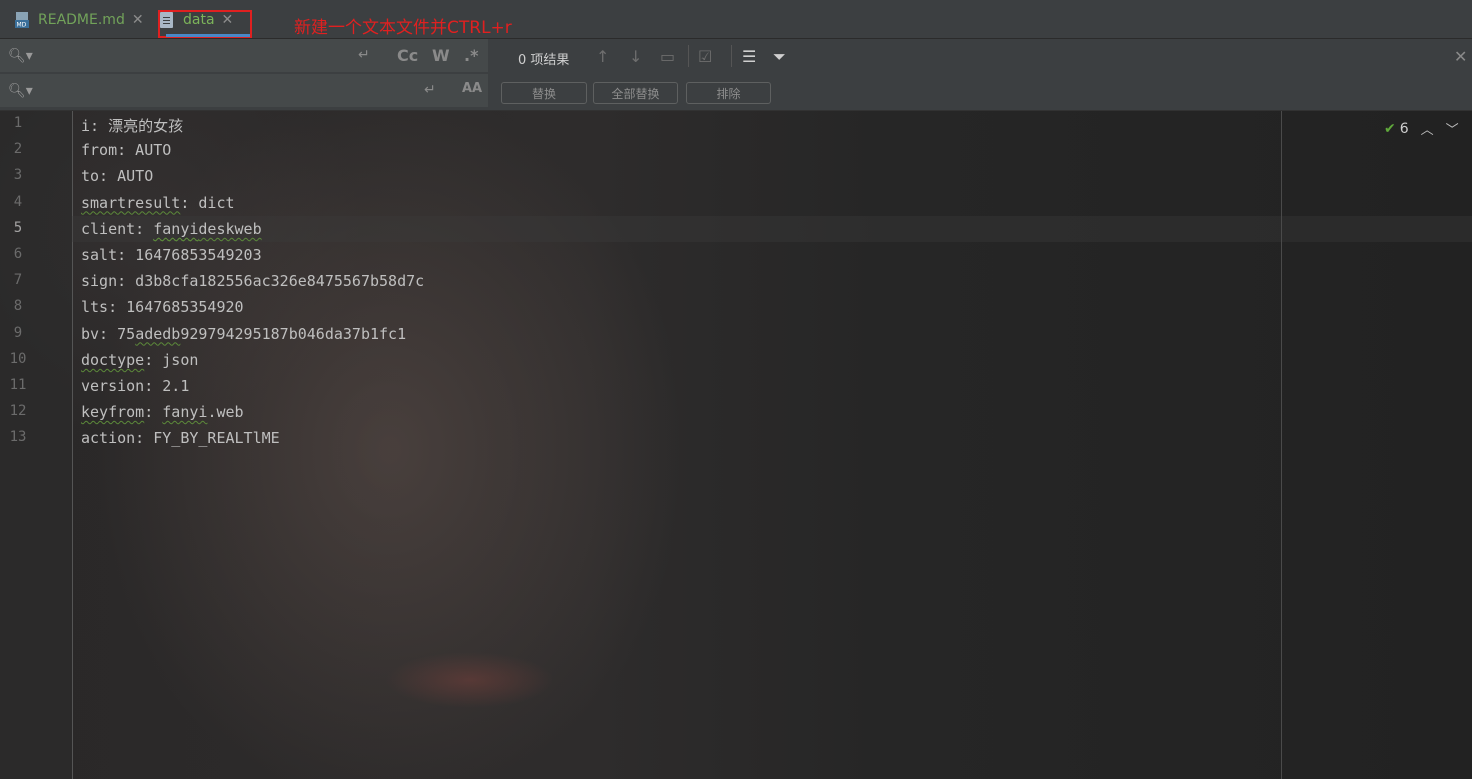 The width and height of the screenshot is (1472, 779). What do you see at coordinates (407, 55) in the screenshot?
I see `match-case-toggle: Cc` at bounding box center [407, 55].